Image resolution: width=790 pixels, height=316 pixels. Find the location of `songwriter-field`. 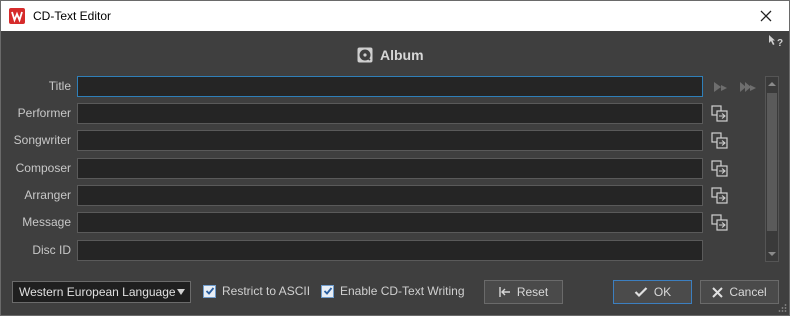

songwriter-field is located at coordinates (390, 140).